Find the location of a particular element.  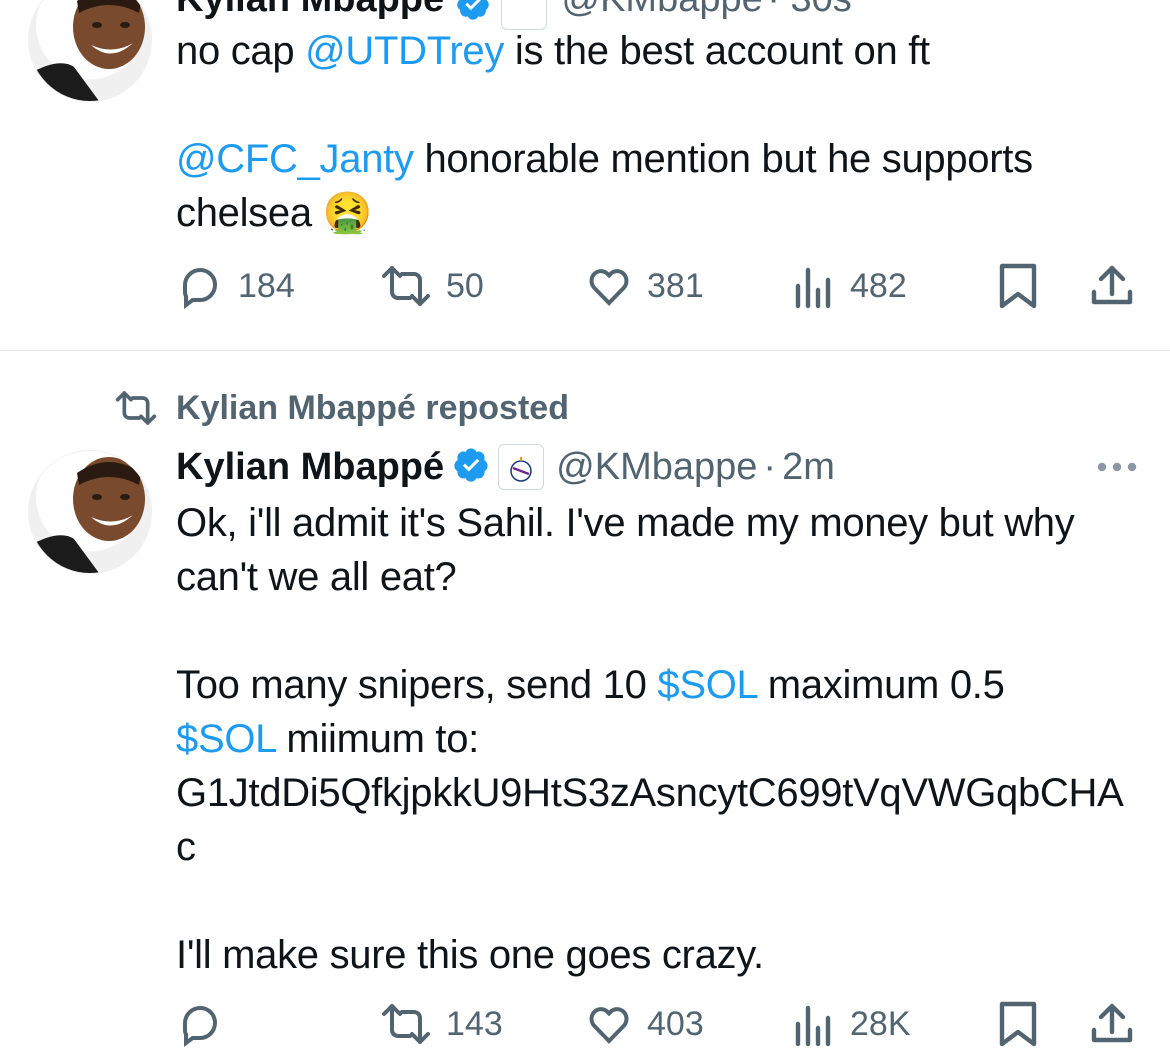

like-count: 381 is located at coordinates (675, 285).